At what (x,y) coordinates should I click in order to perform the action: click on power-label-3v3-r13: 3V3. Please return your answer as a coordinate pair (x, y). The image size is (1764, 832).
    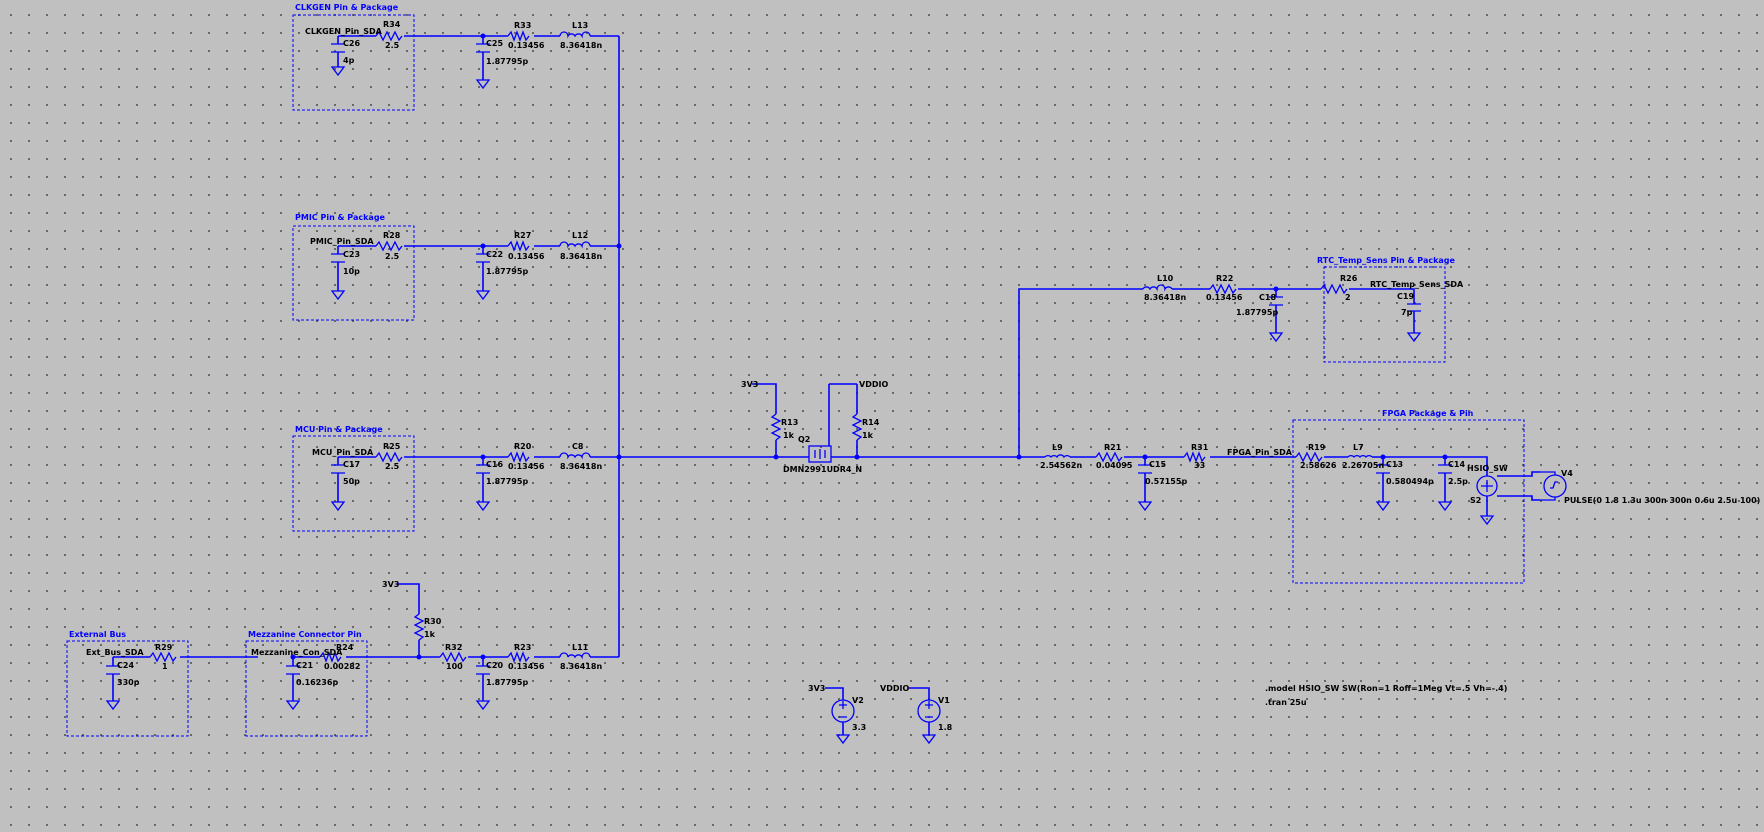
    Looking at the image, I should click on (749, 384).